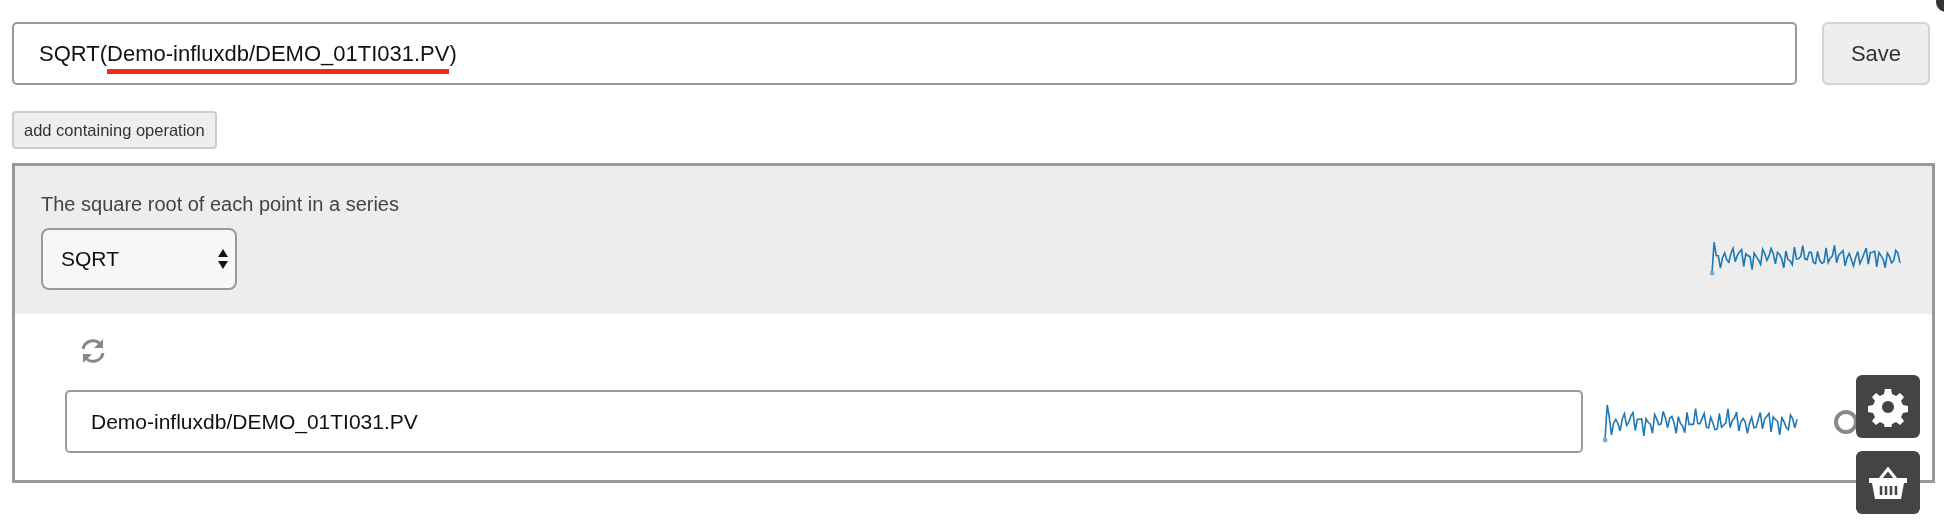 The image size is (1944, 524). What do you see at coordinates (220, 204) in the screenshot?
I see `operation-description: The square root of each point in a series` at bounding box center [220, 204].